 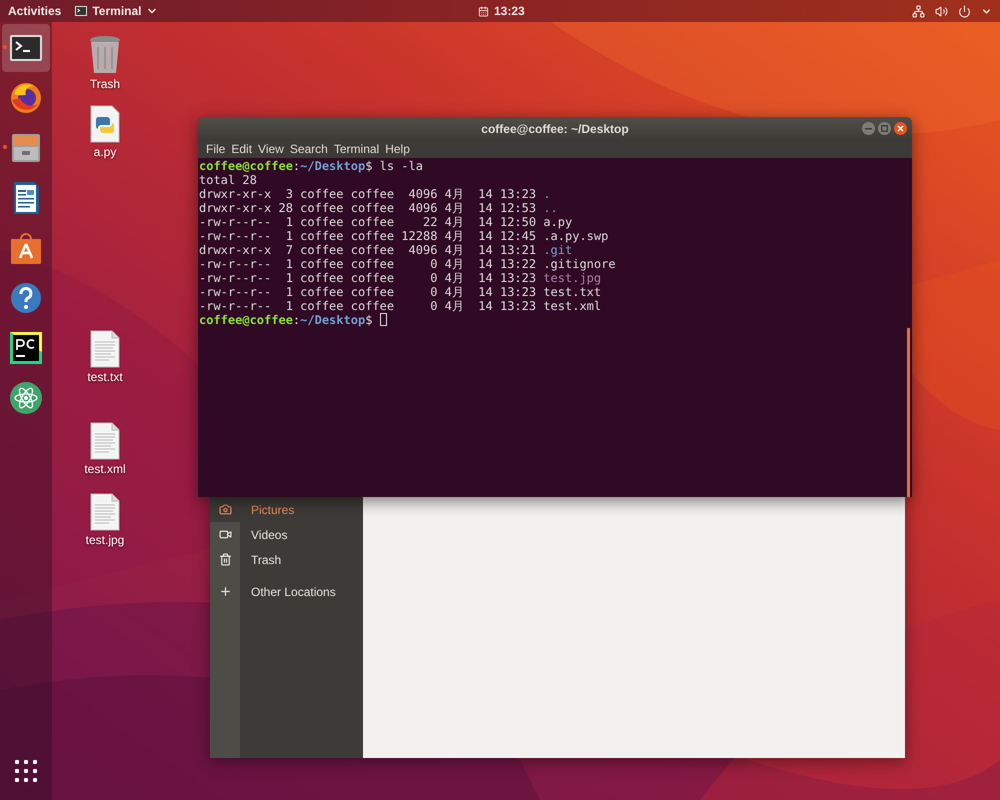 What do you see at coordinates (105, 469) in the screenshot?
I see `desktop-icon-label: test.xml` at bounding box center [105, 469].